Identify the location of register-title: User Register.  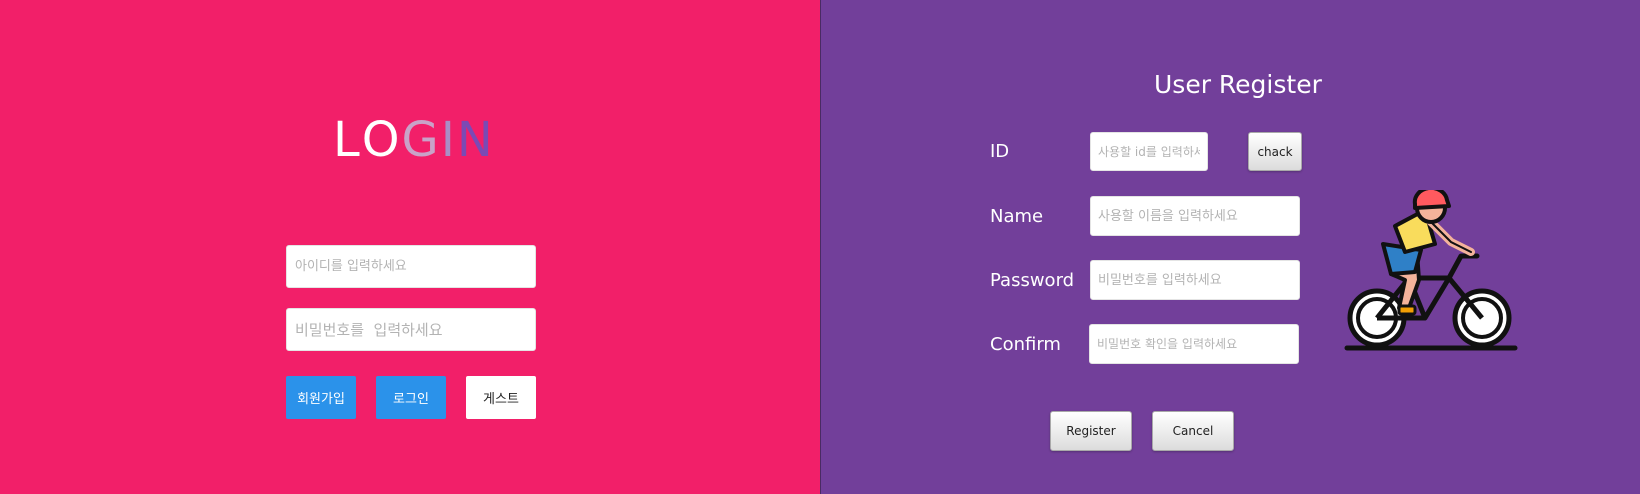
(1238, 84).